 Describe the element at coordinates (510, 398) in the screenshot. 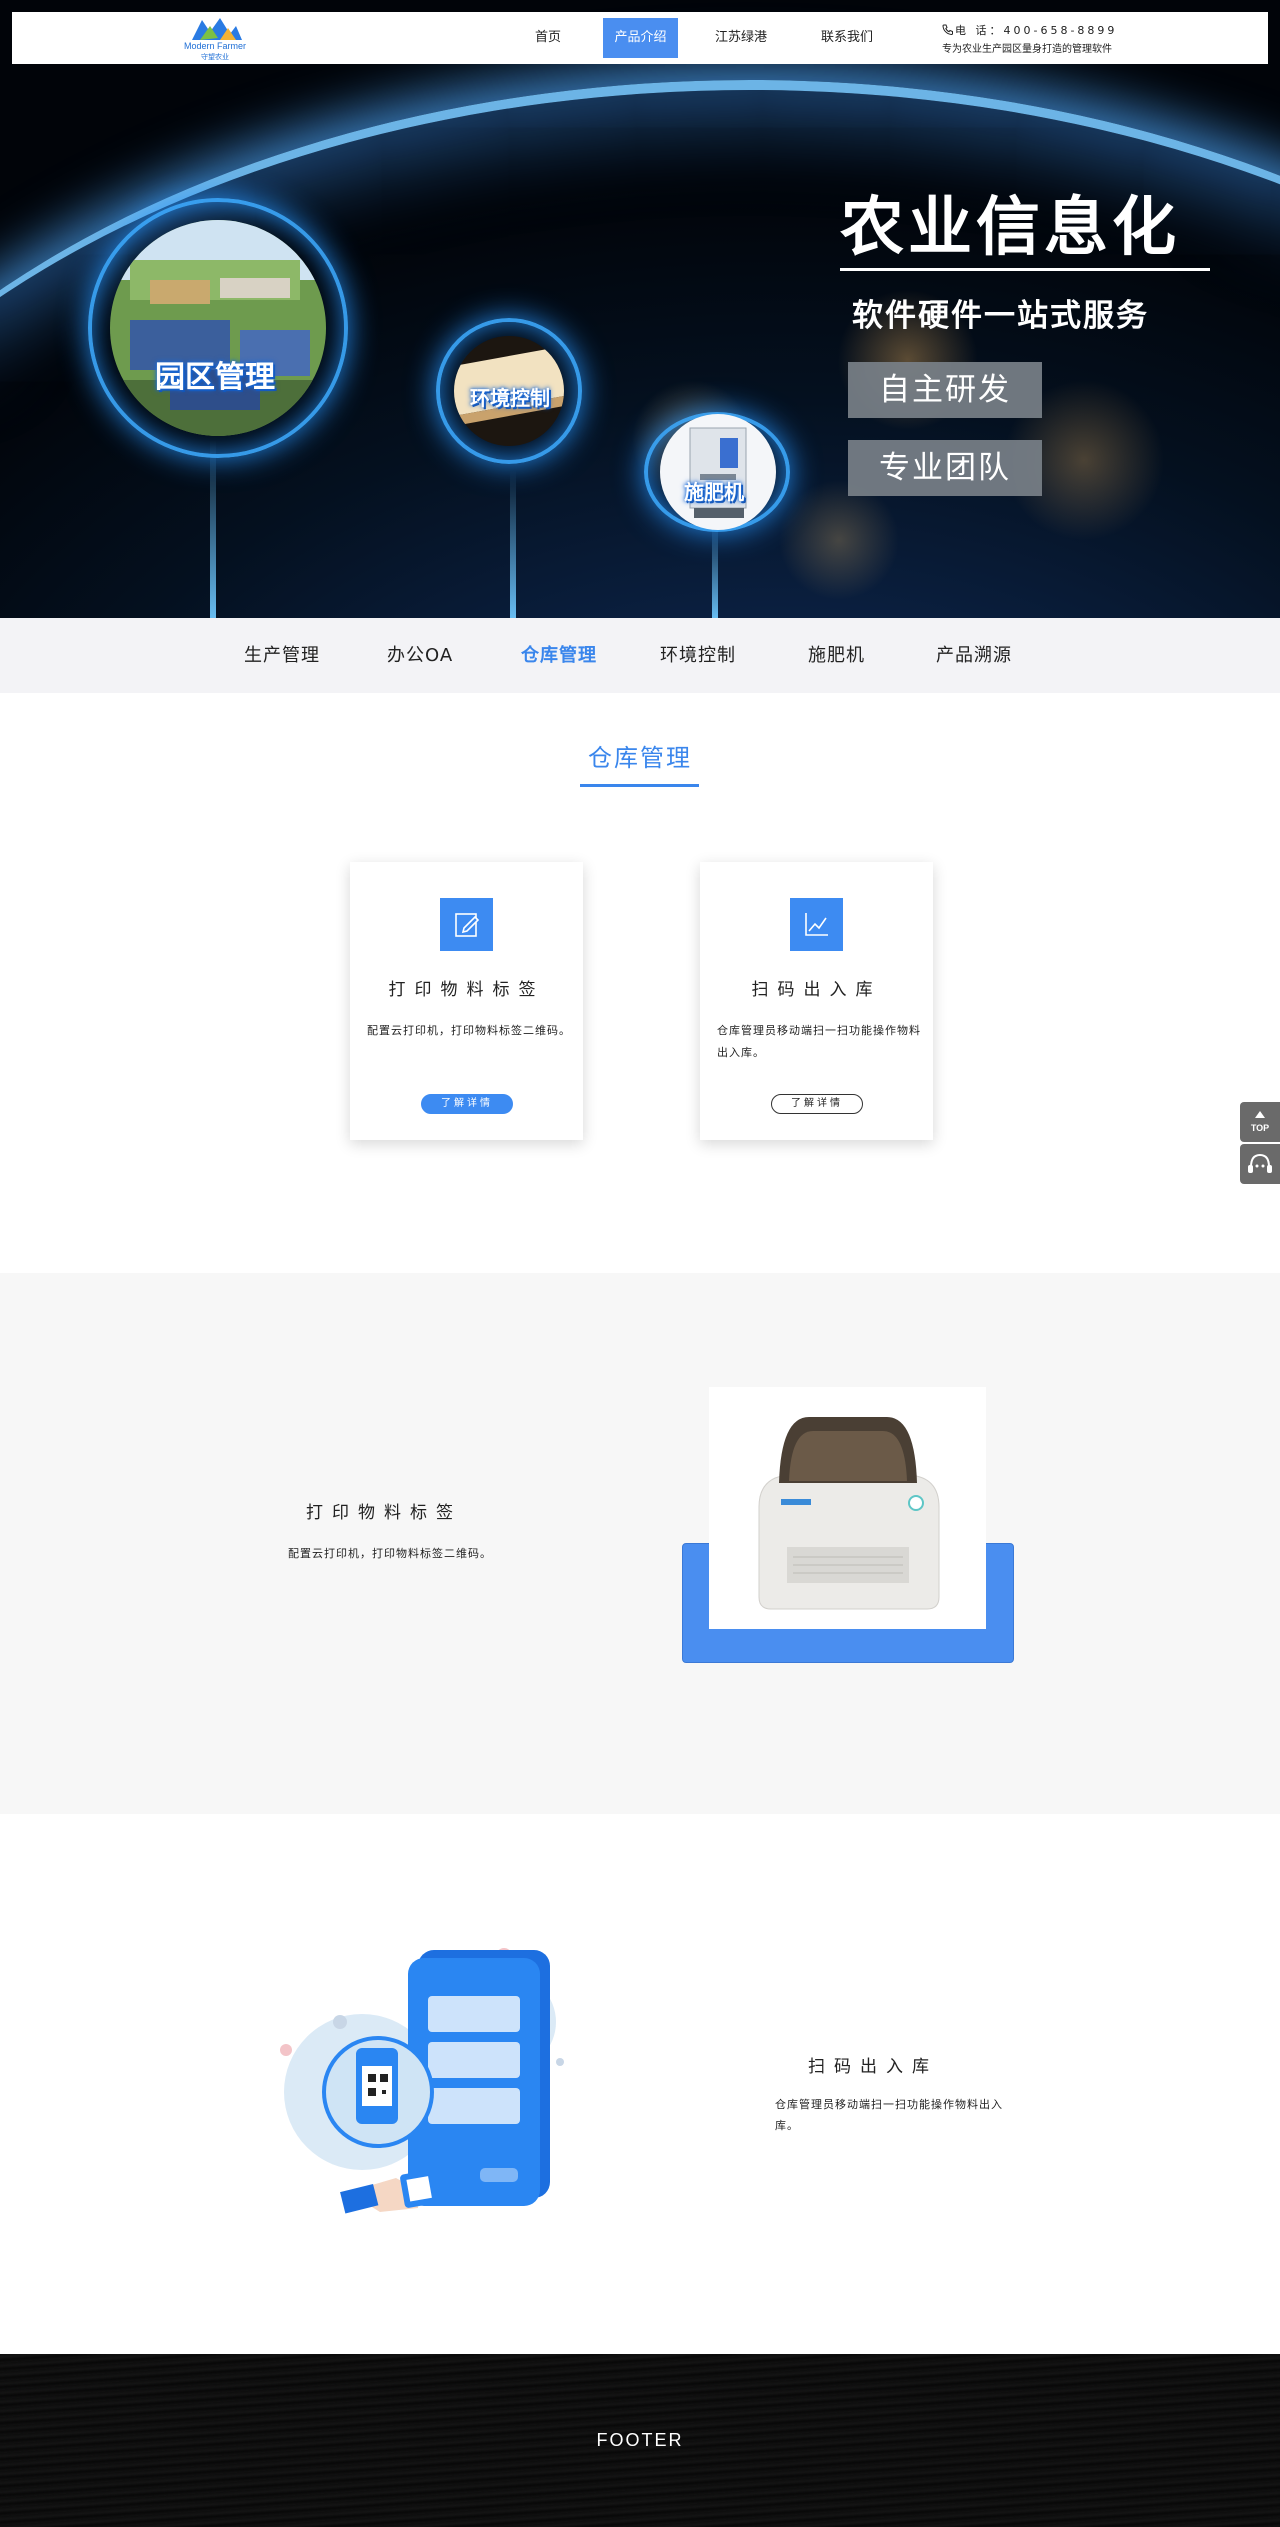

I see `circle-label-environment: 环境控制` at that location.